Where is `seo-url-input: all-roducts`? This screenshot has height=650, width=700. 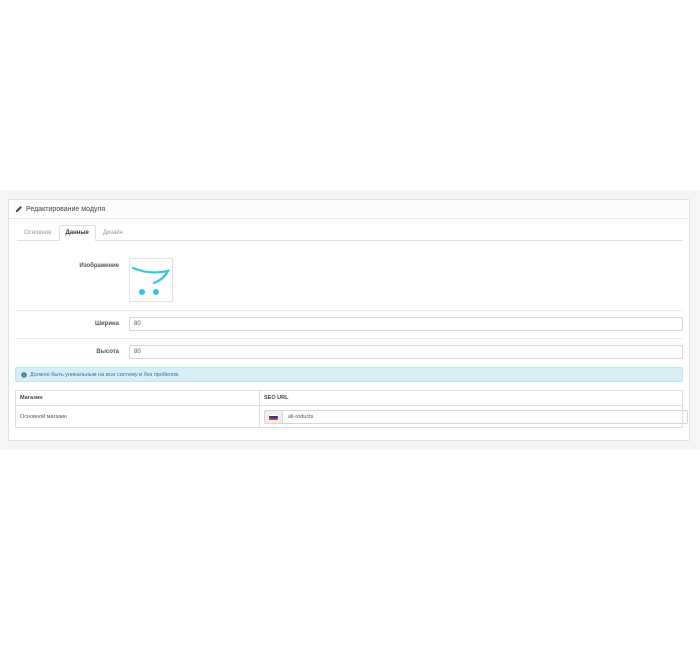
seo-url-input: all-roducts is located at coordinates (485, 417).